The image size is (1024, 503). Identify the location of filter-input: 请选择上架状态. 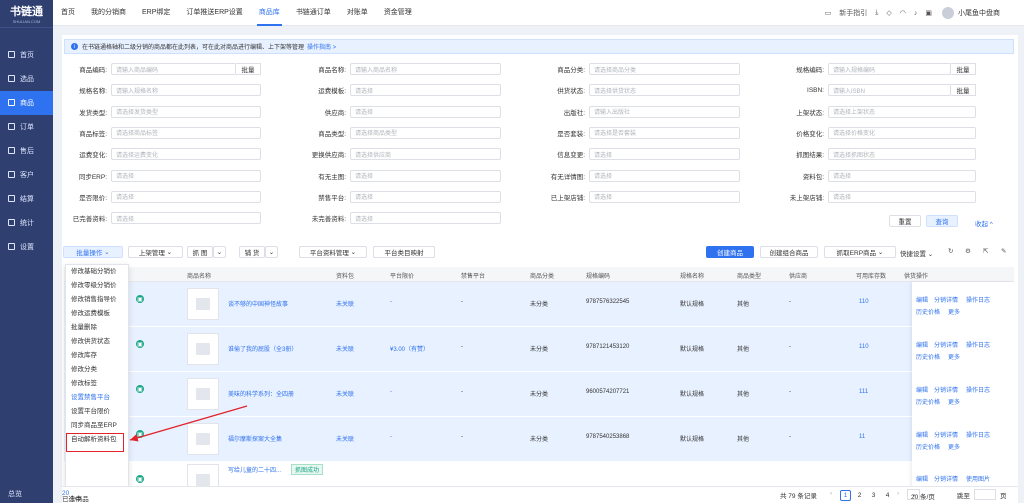
(902, 111).